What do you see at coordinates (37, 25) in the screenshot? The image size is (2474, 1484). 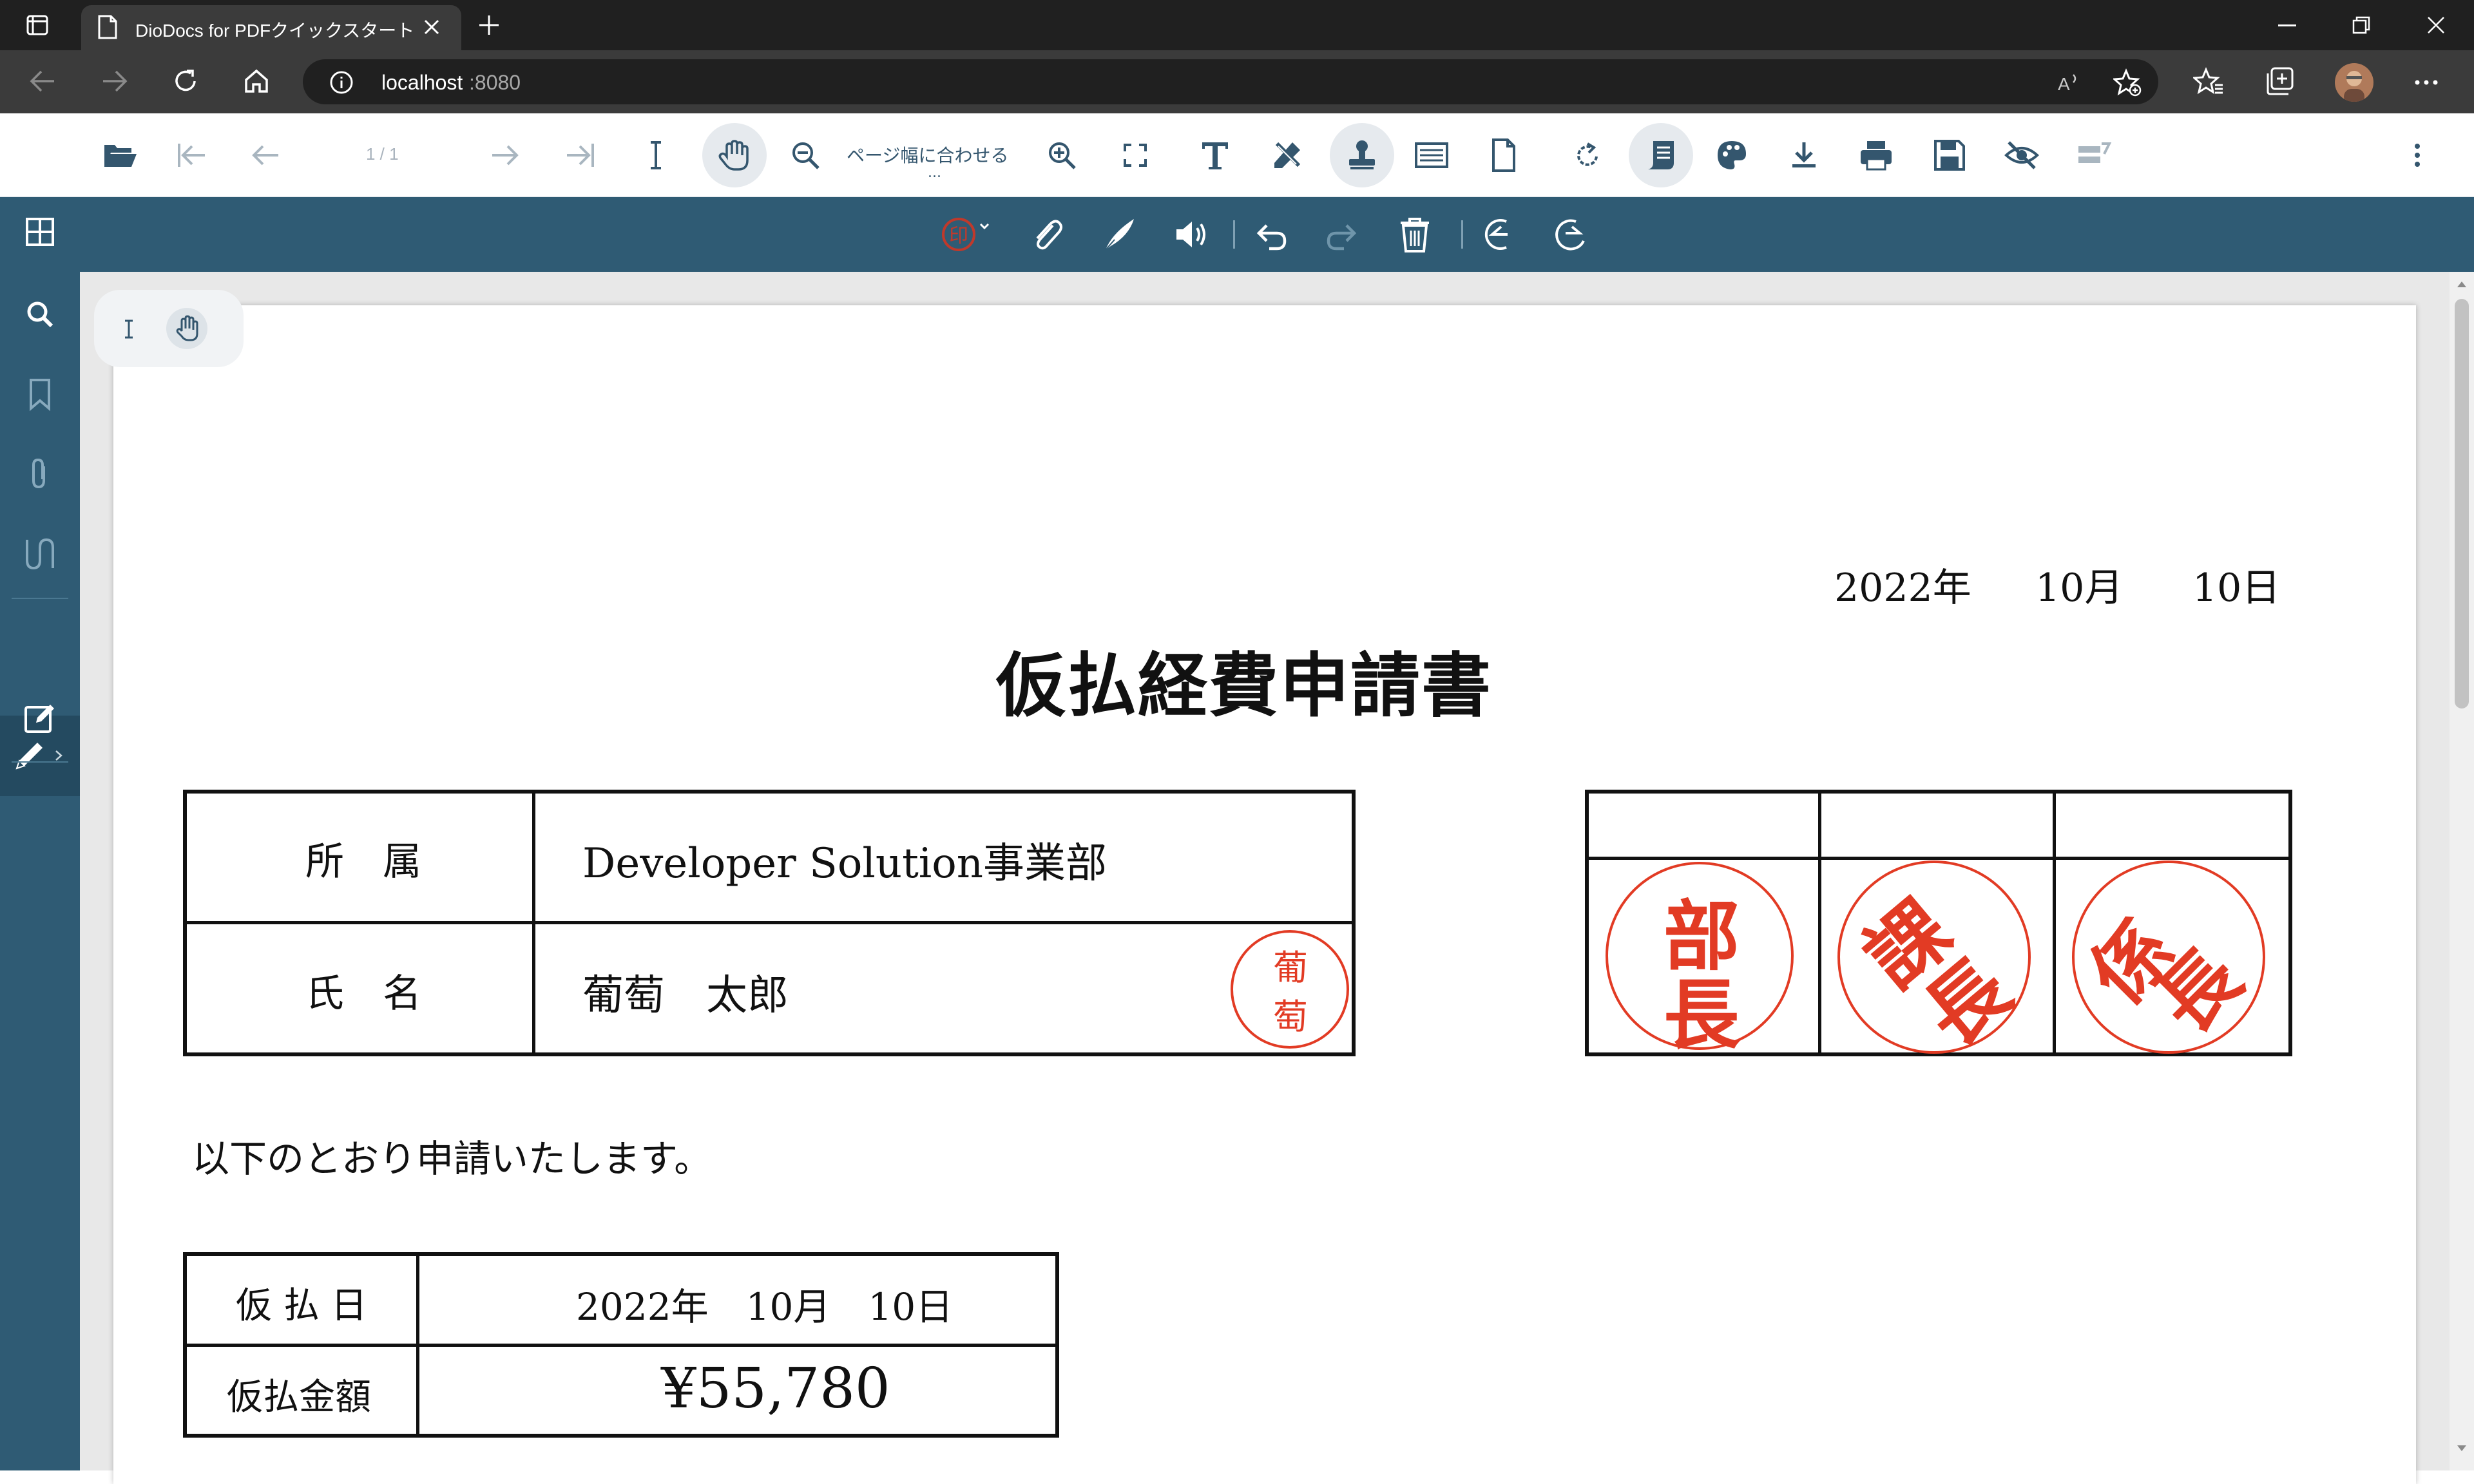 I see `tab-actions-icon` at bounding box center [37, 25].